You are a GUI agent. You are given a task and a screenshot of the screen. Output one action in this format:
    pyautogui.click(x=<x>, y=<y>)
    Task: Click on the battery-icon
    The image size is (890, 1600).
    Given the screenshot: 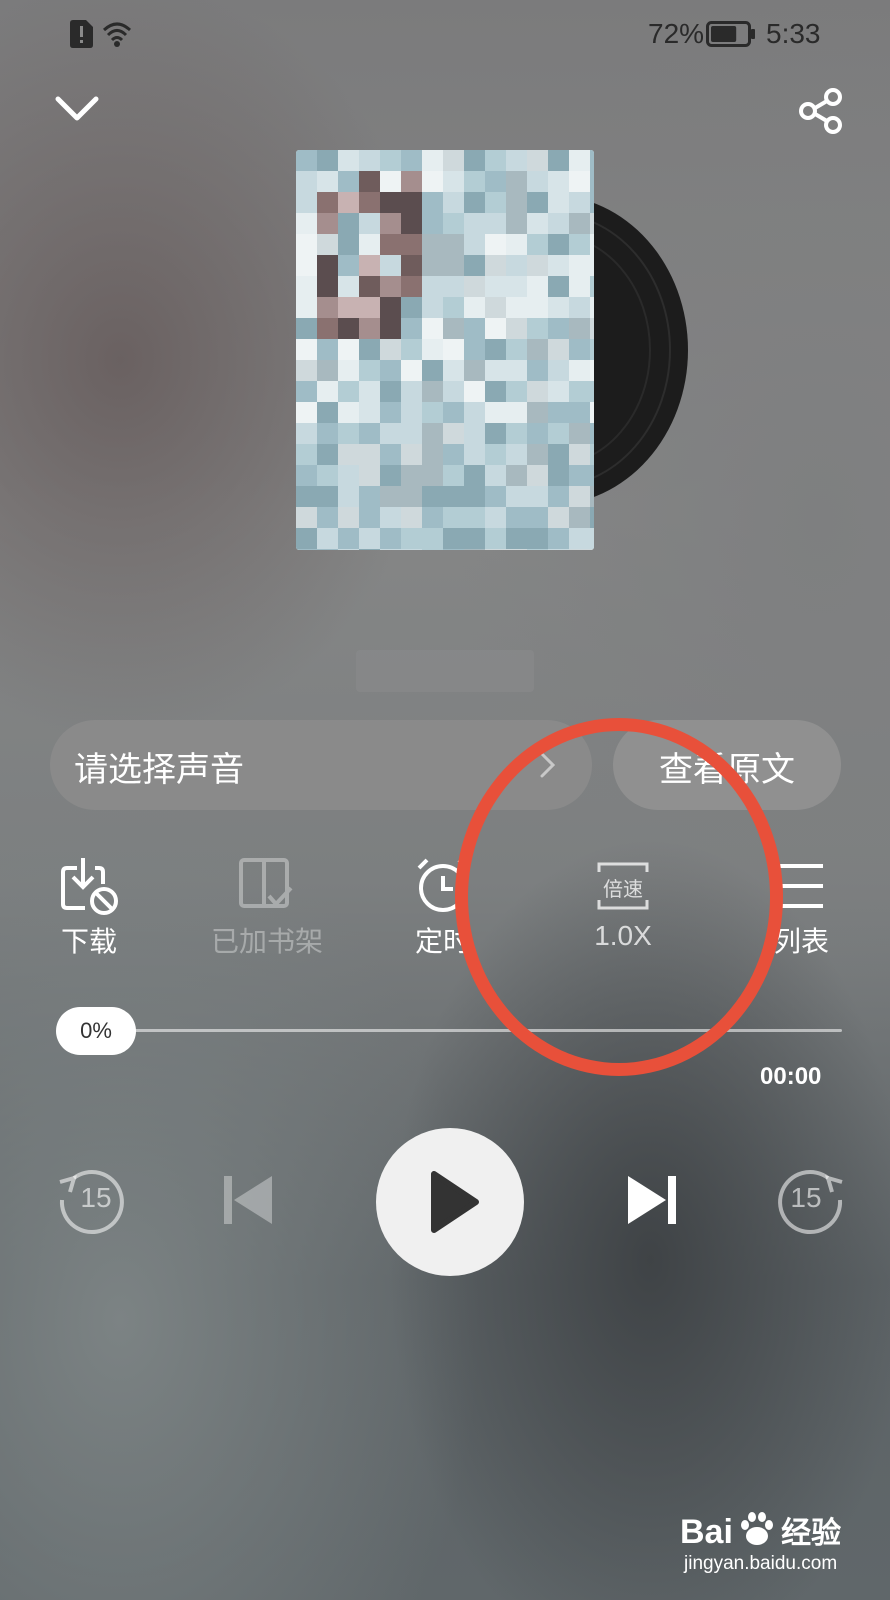 What is the action you would take?
    pyautogui.click(x=730, y=34)
    